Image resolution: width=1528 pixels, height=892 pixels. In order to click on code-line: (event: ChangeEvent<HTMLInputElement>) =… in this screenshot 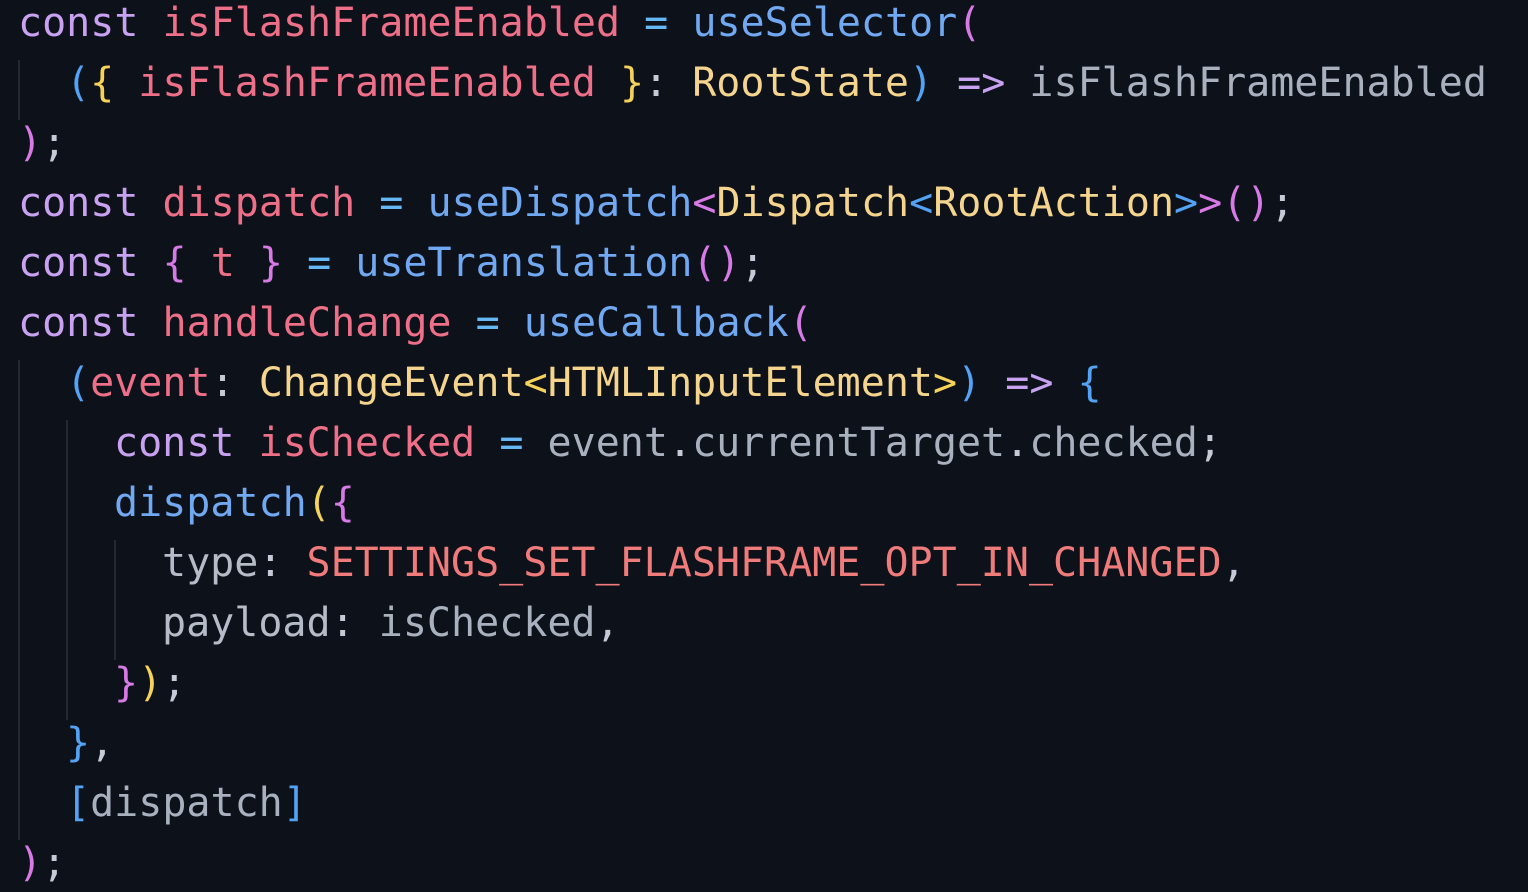, I will do `click(764, 390)`.